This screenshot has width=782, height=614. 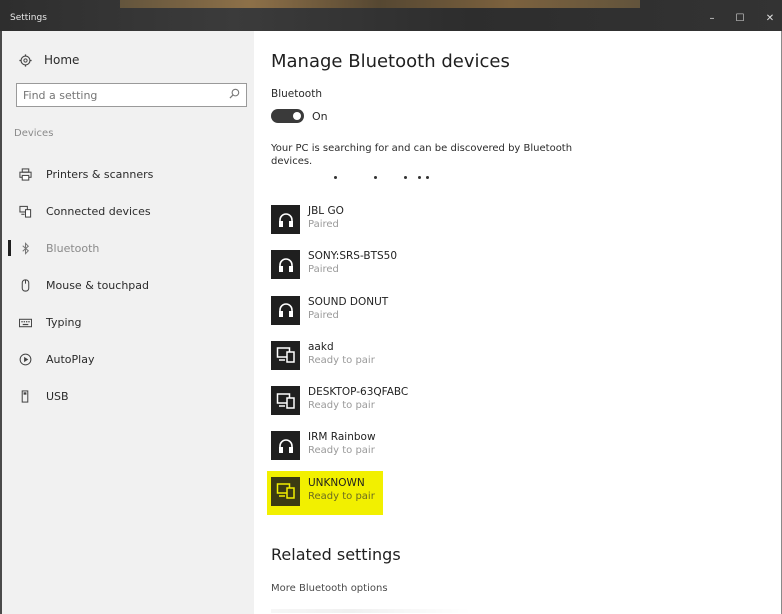 I want to click on home-label: Home, so click(x=62, y=60).